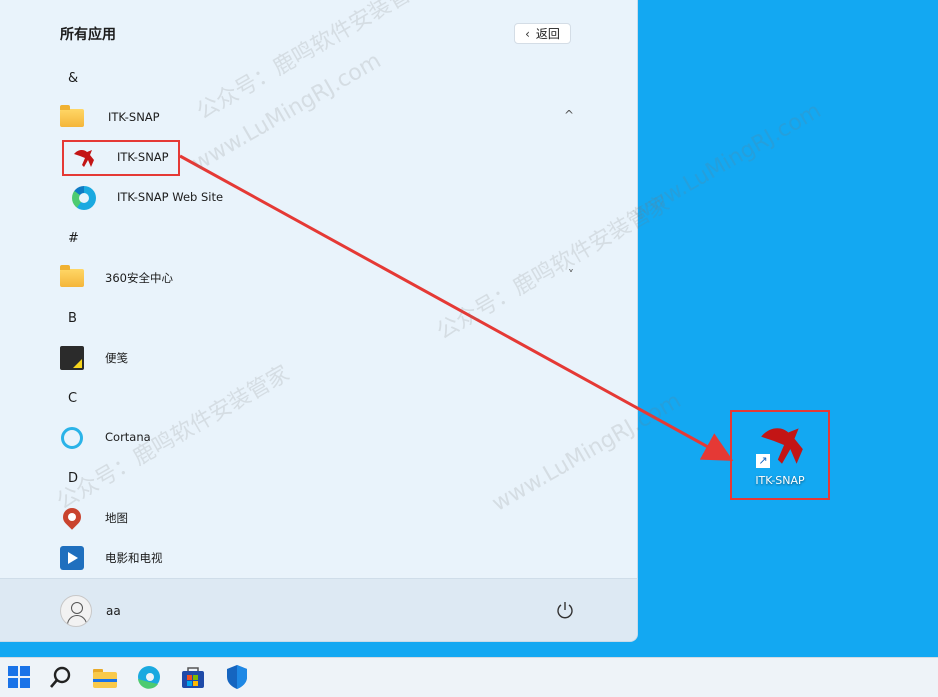 This screenshot has height=697, width=938. I want to click on edge-icon, so click(149, 677).